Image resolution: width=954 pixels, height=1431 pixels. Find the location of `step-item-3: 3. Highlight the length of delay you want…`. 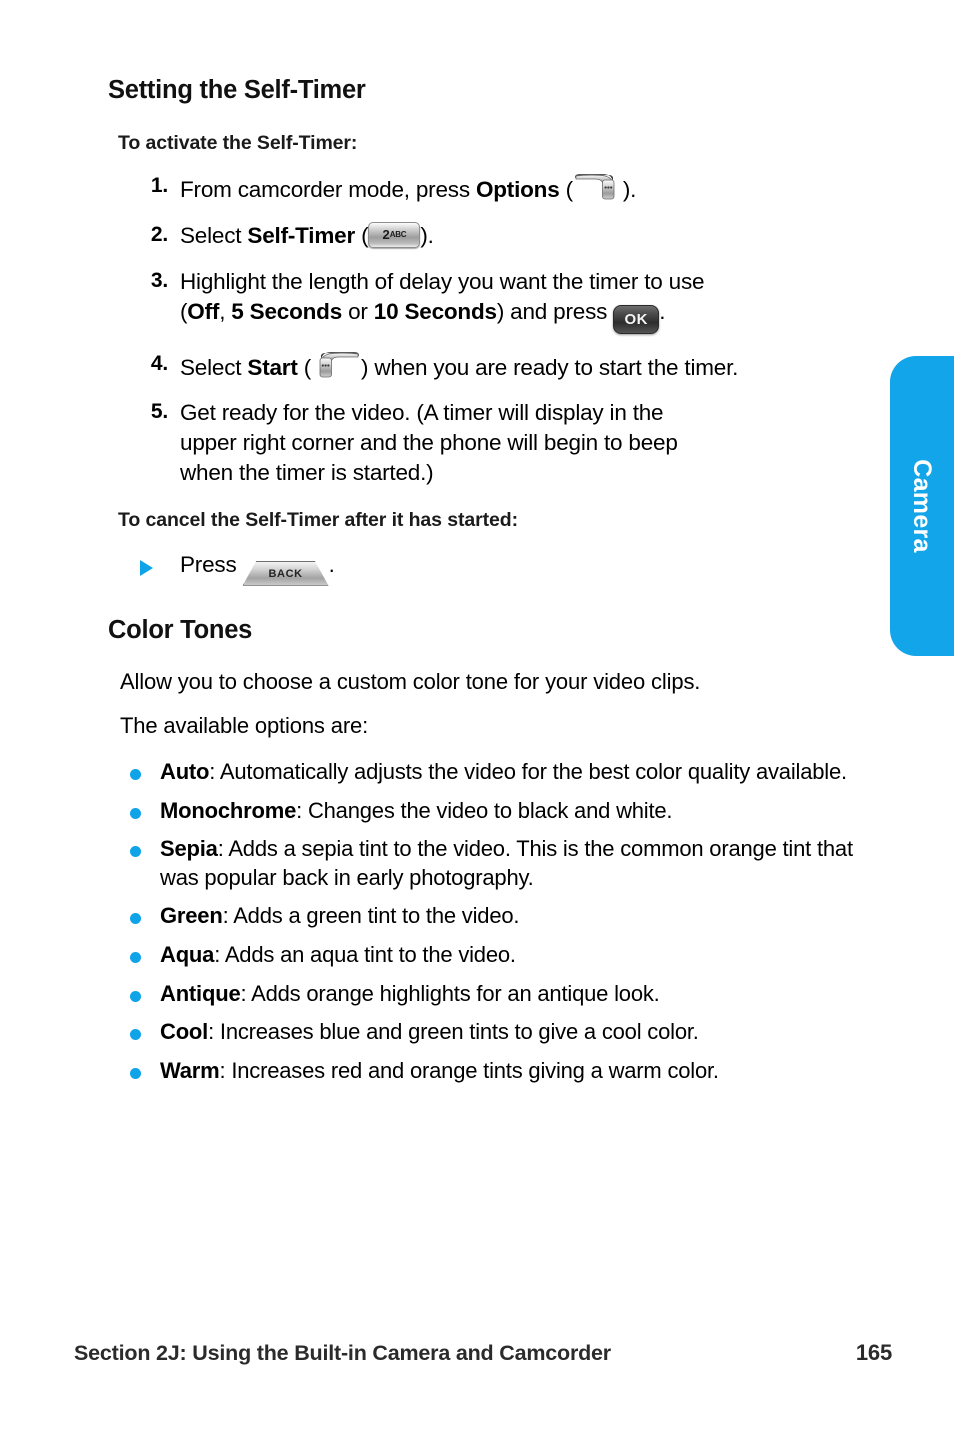

step-item-3: 3. Highlight the length of delay you want… is located at coordinates (497, 300).